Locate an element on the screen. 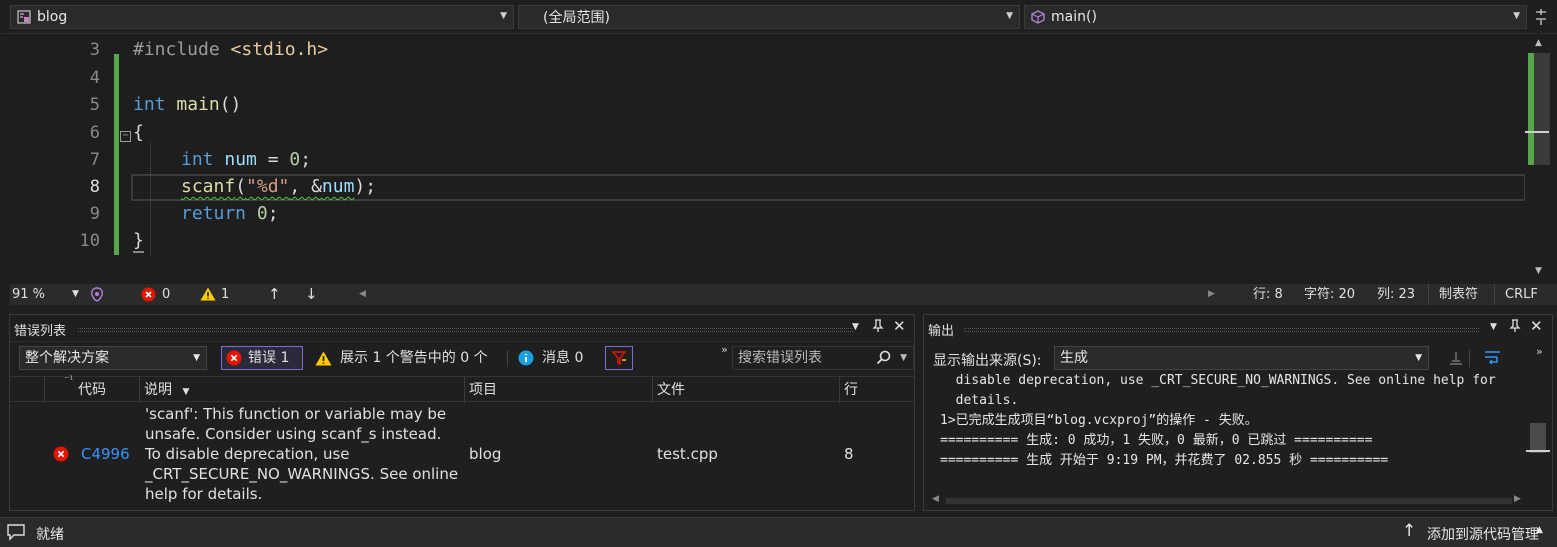 This screenshot has height=547, width=1557. column-code: 代码 is located at coordinates (107, 390).